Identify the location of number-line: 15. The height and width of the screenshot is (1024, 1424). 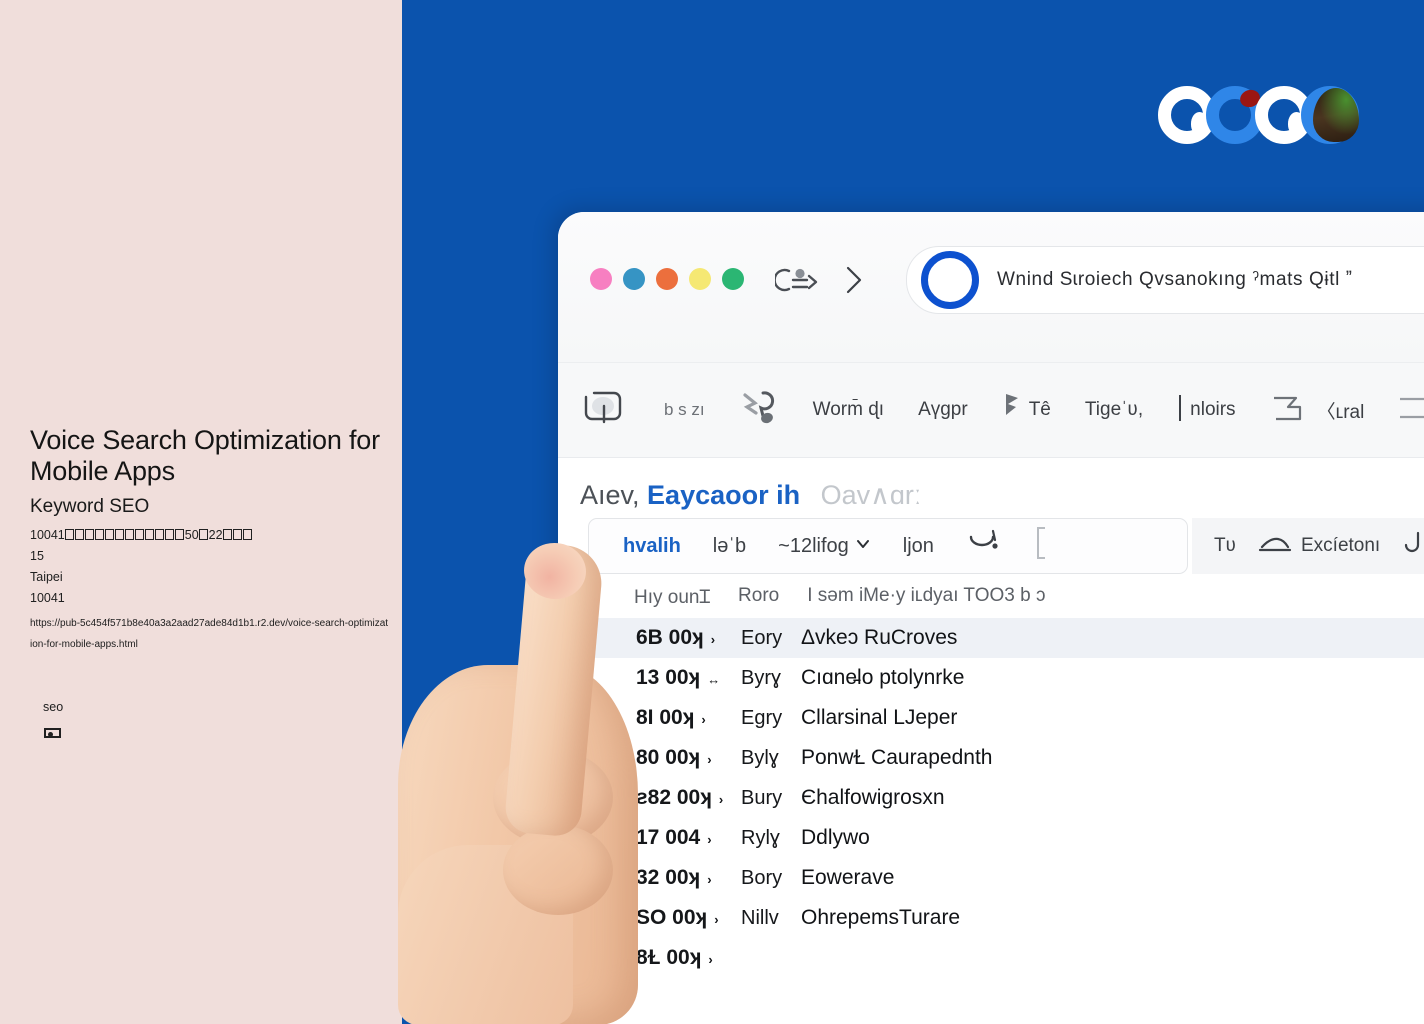
(37, 556).